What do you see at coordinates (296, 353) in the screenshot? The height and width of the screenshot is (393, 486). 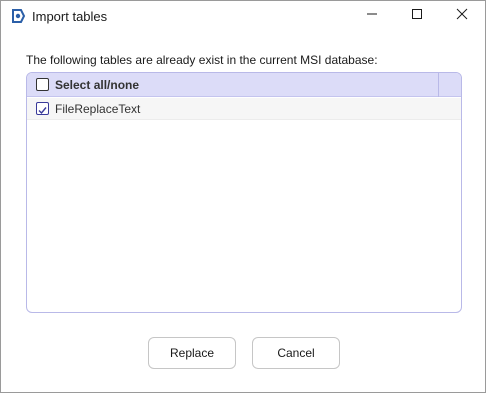 I see `cancel-button: Cancel` at bounding box center [296, 353].